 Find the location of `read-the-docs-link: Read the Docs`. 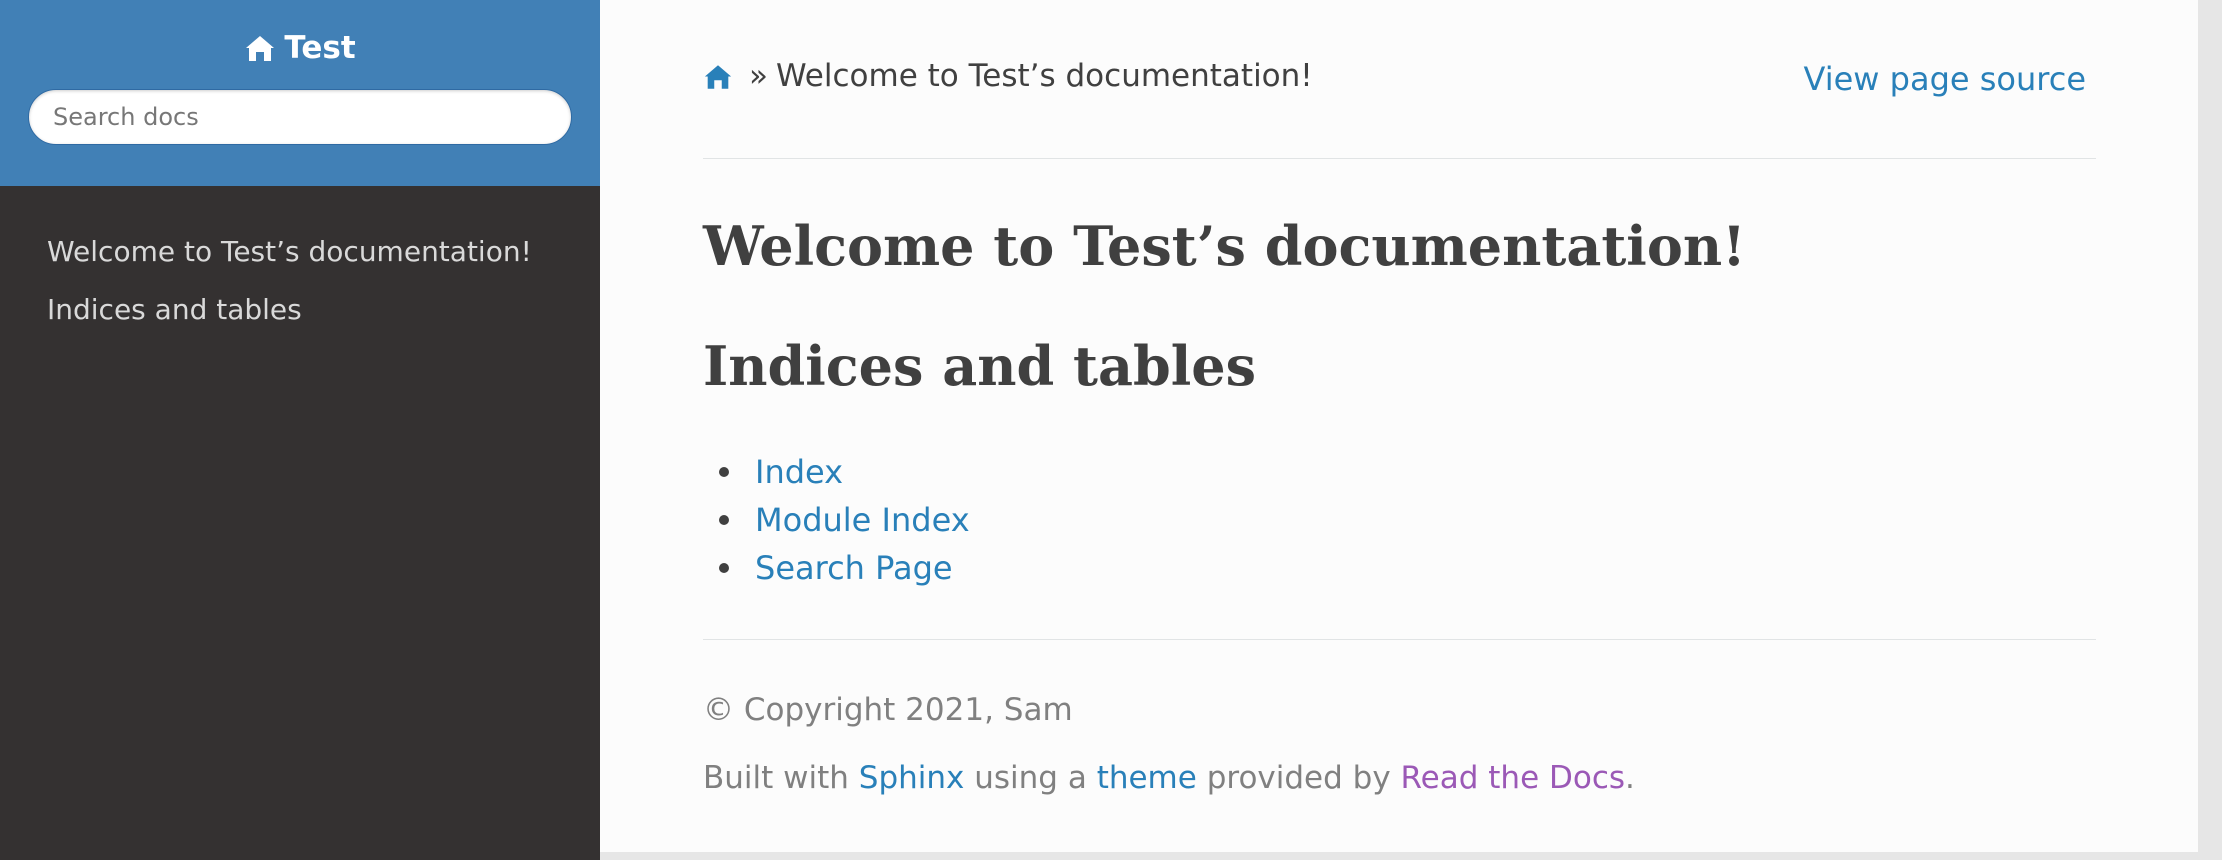

read-the-docs-link: Read the Docs is located at coordinates (1513, 778).